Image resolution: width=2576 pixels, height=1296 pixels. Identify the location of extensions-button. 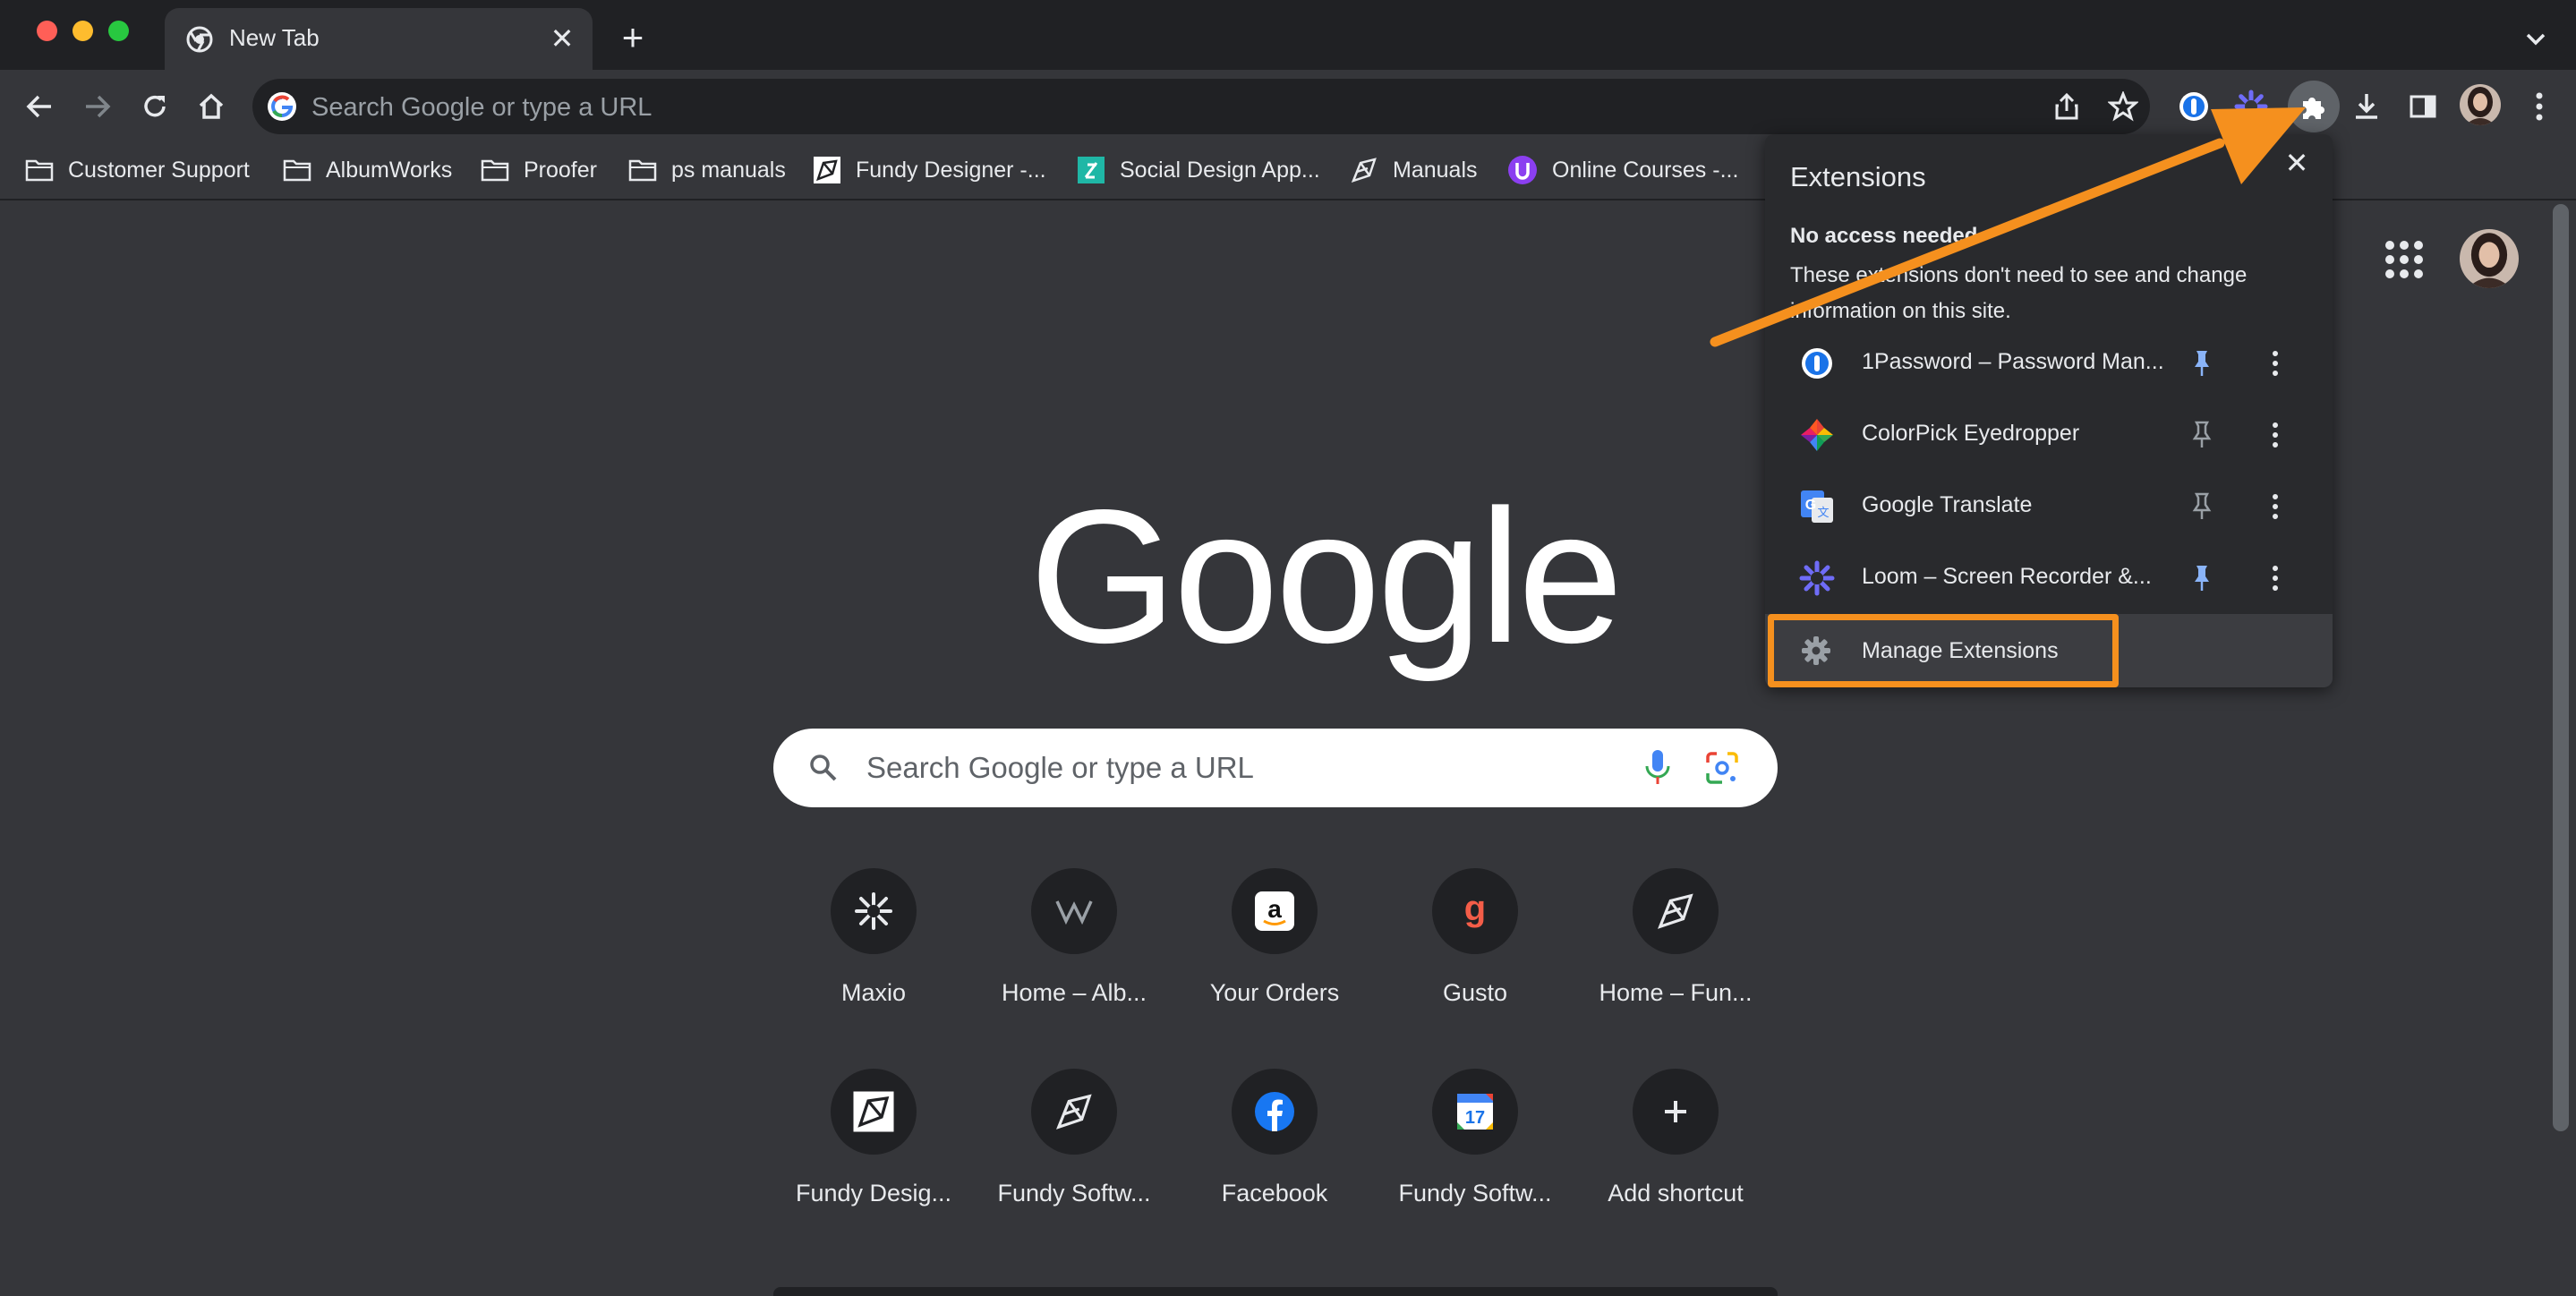
(2314, 107).